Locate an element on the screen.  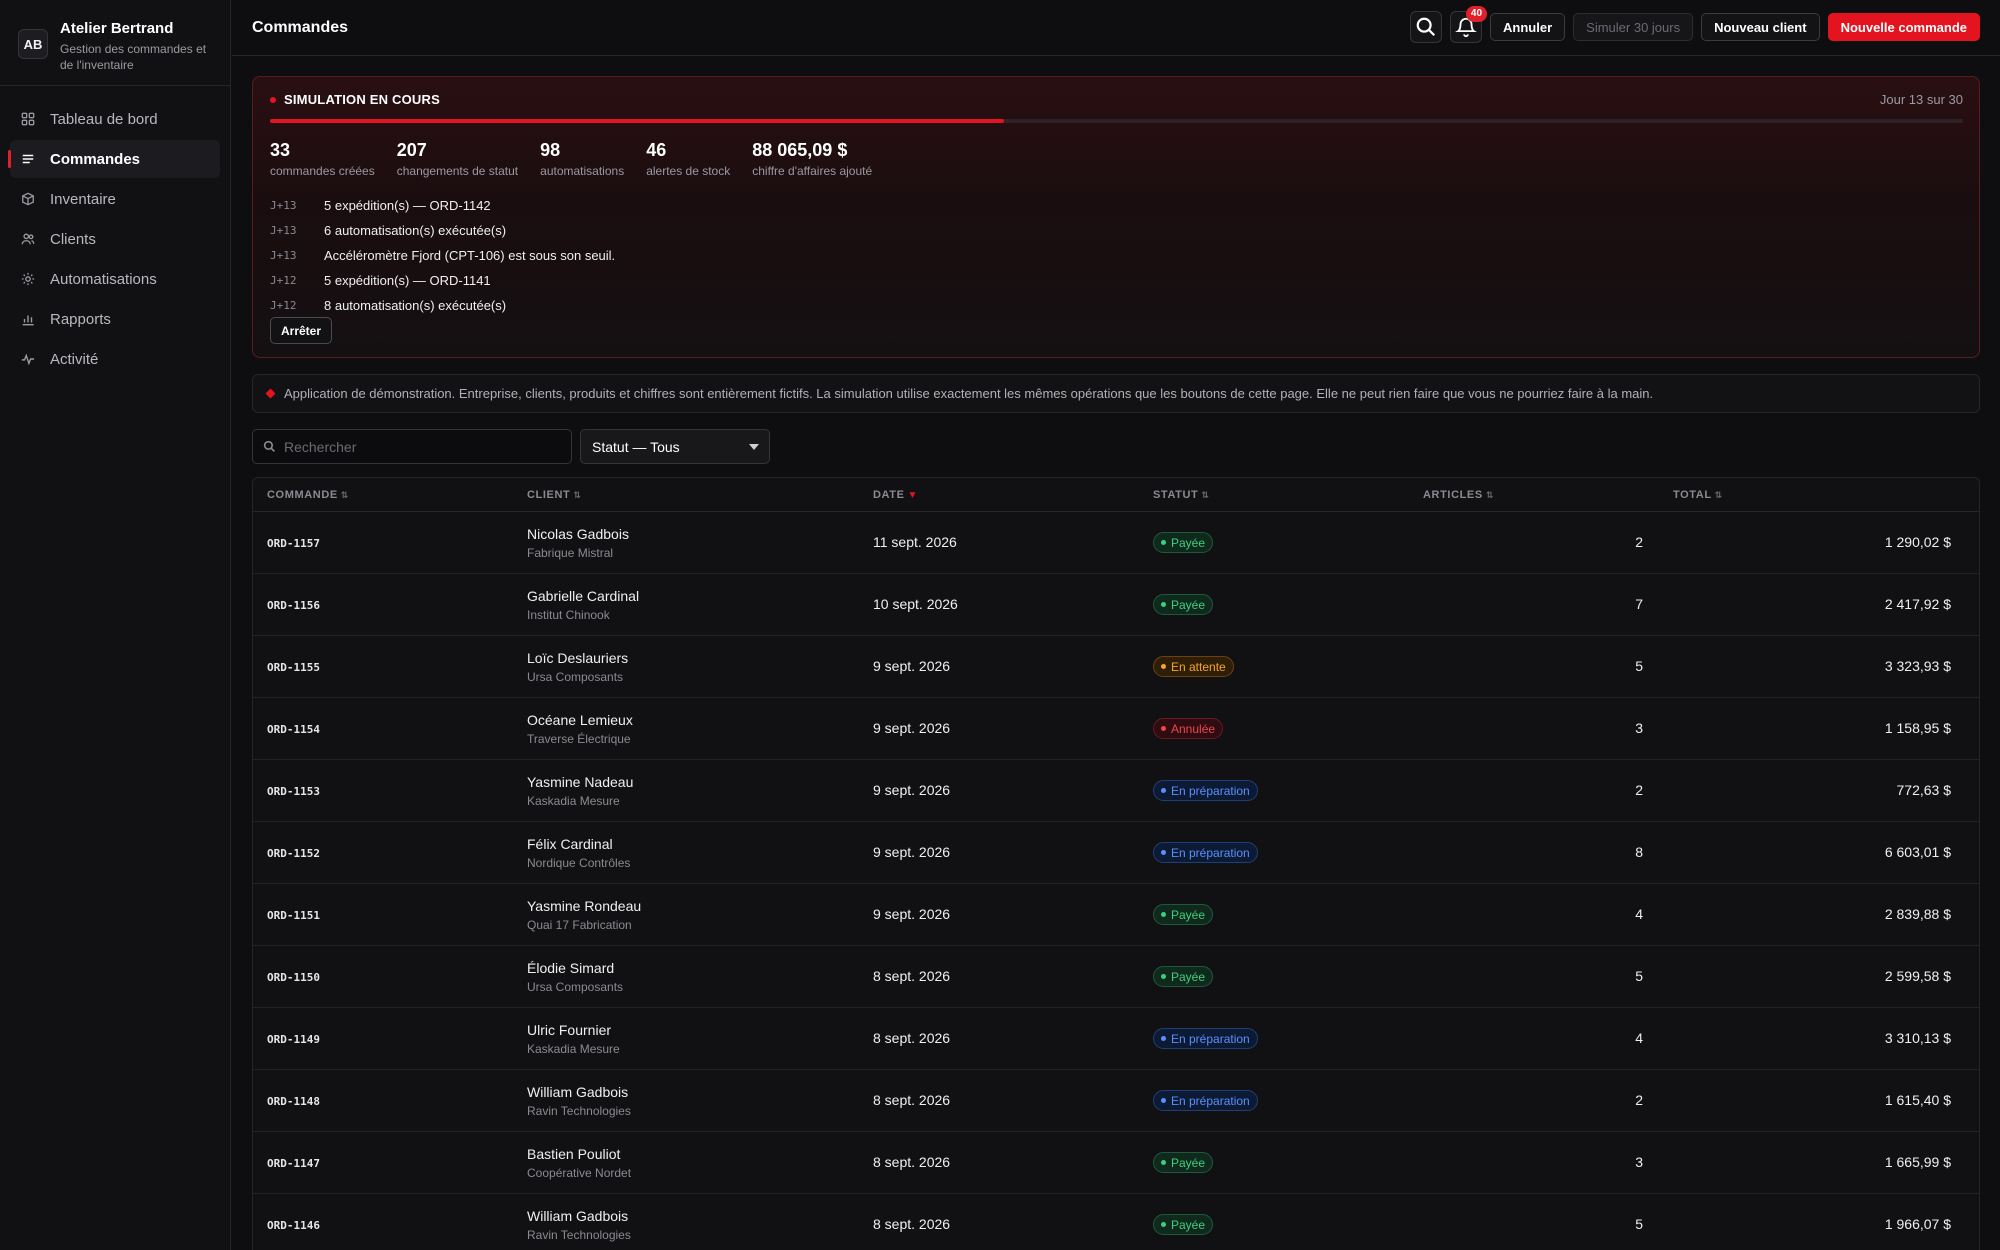
stop-simulation-button: Arrêter is located at coordinates (301, 330).